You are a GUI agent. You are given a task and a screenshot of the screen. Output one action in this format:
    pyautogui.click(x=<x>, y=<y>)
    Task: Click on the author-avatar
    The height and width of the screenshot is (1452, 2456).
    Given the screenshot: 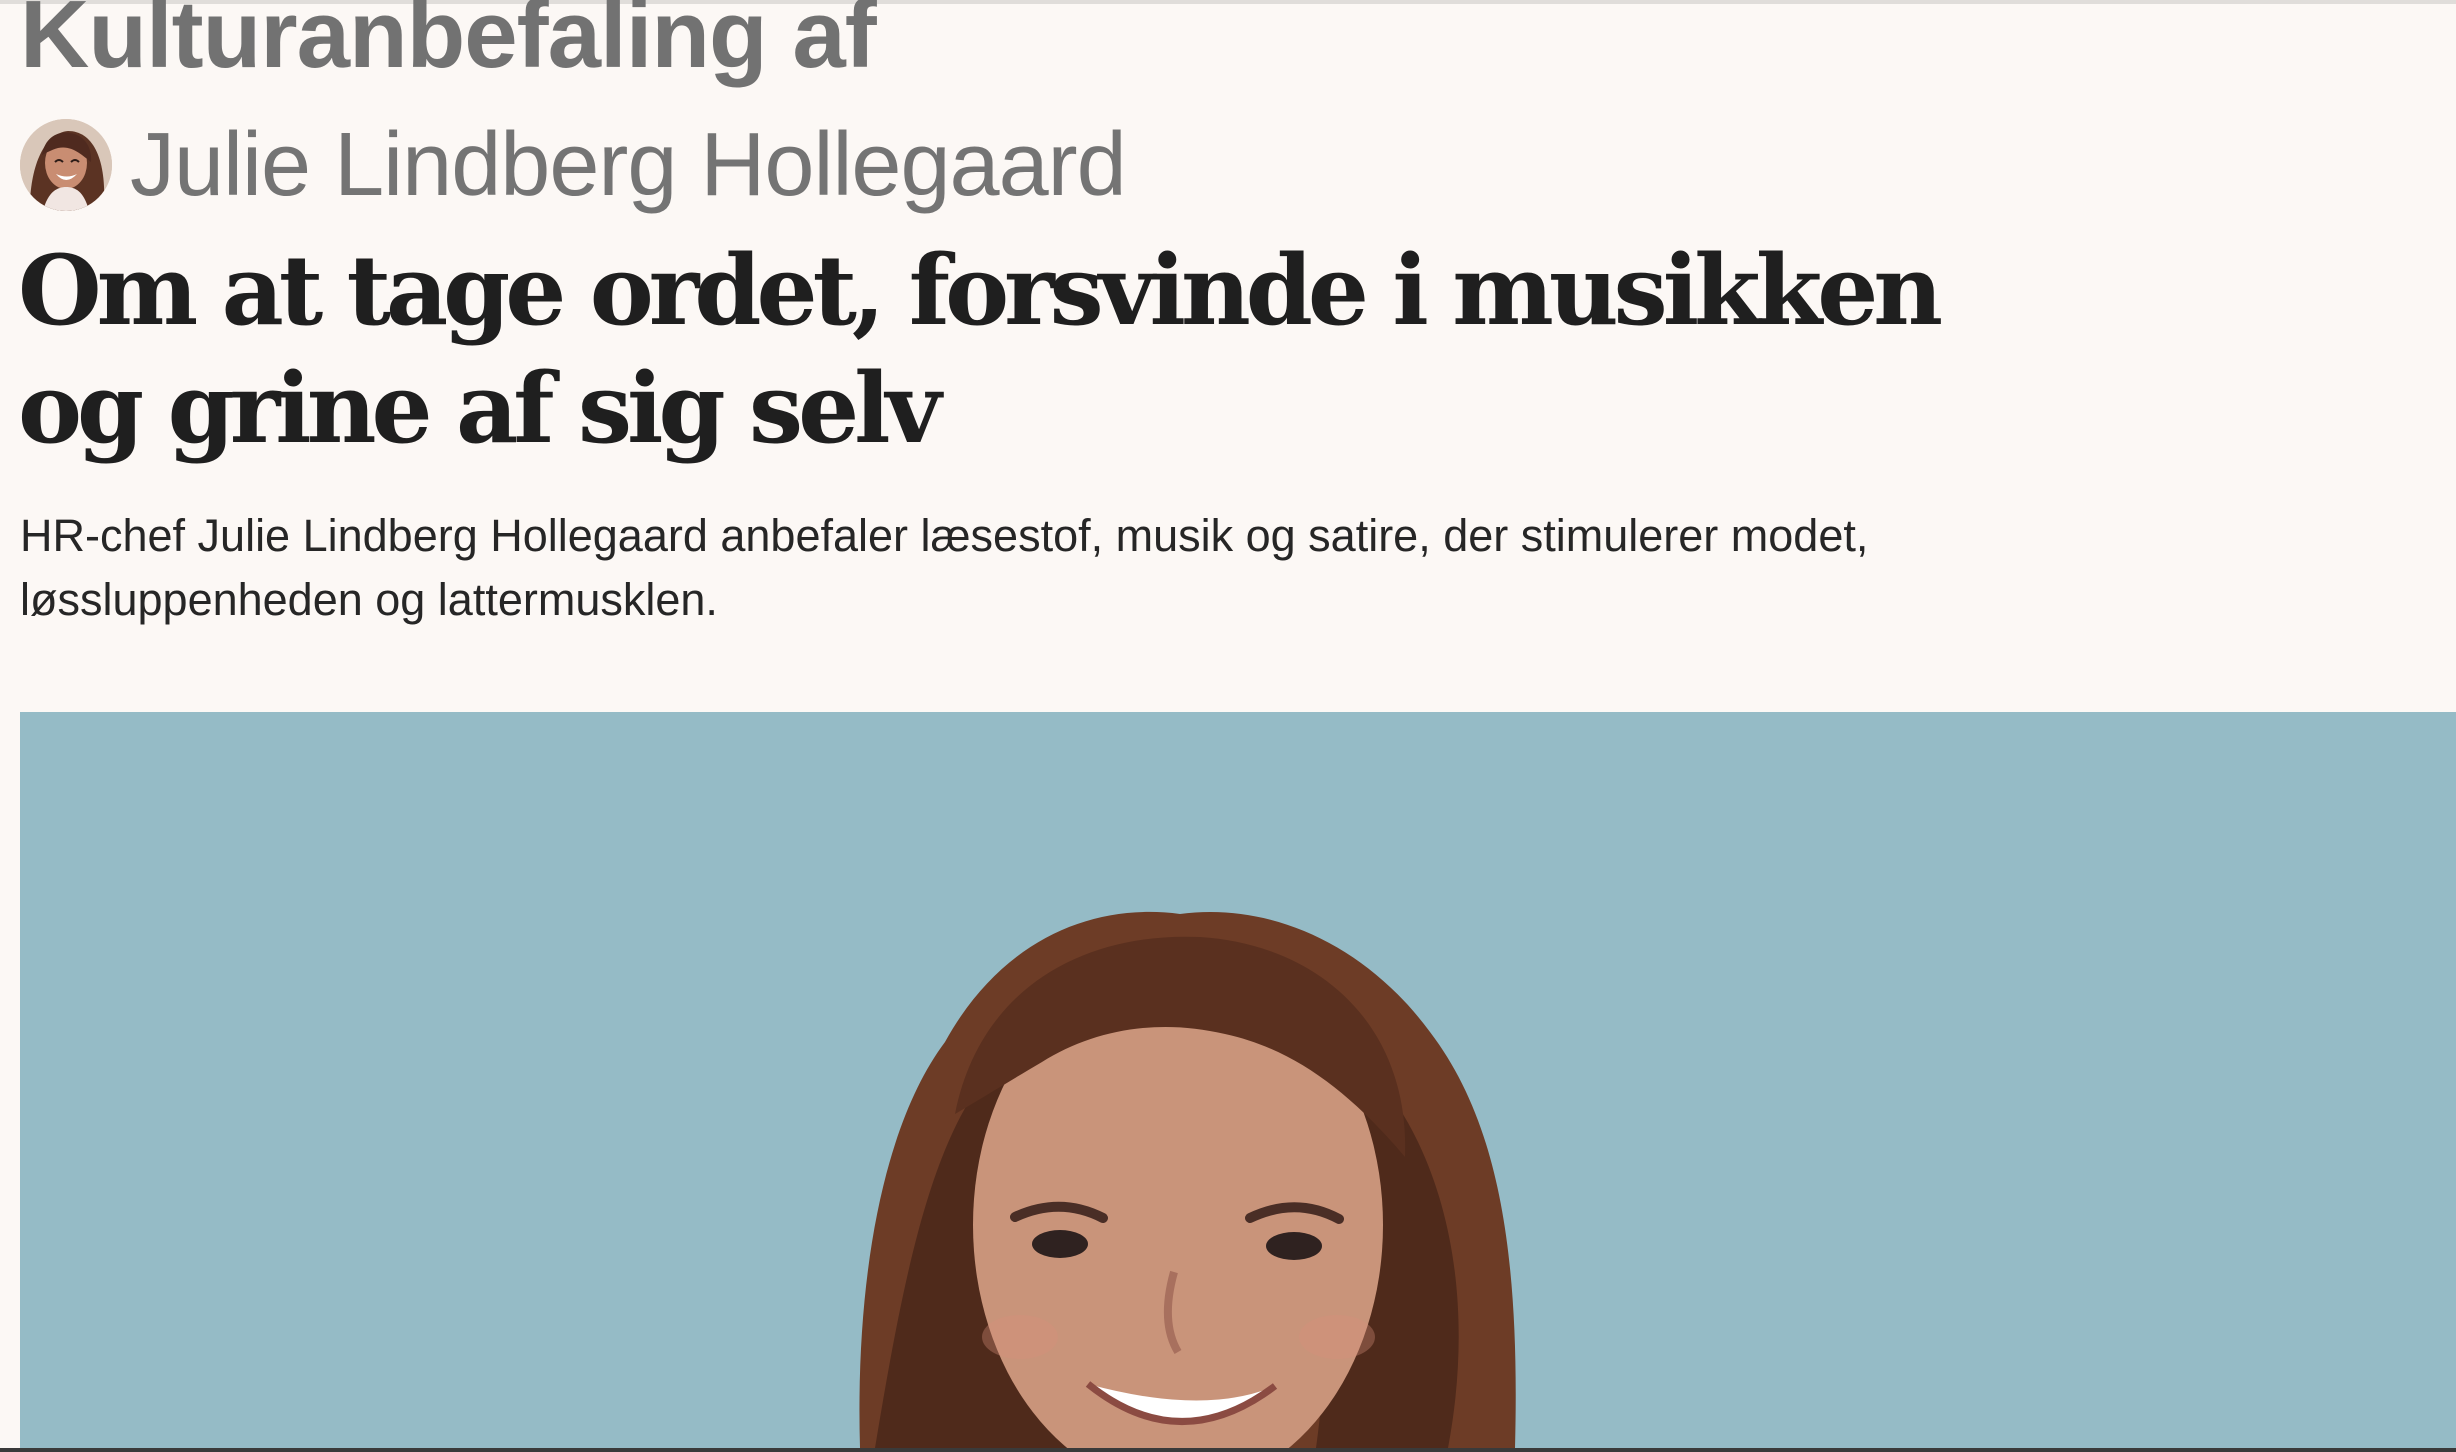 What is the action you would take?
    pyautogui.click(x=66, y=165)
    